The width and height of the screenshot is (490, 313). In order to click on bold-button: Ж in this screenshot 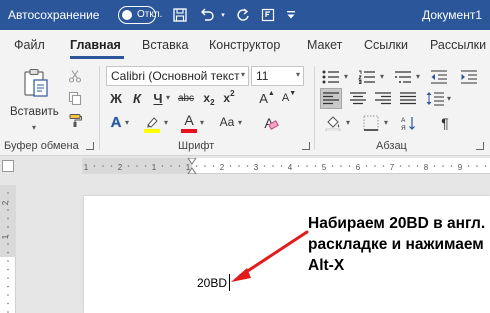, I will do `click(116, 98)`.